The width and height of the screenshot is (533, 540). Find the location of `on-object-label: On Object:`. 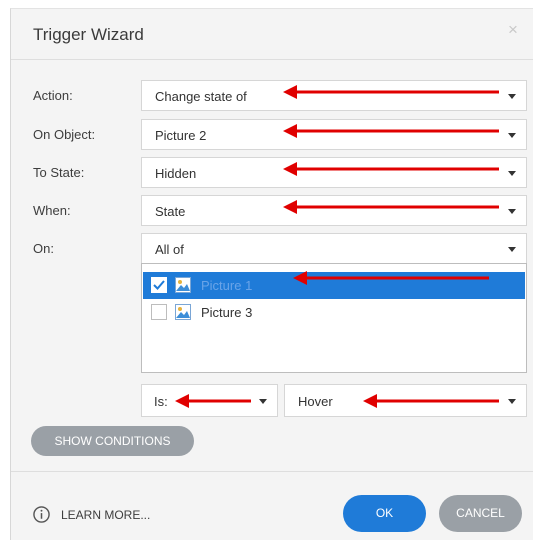

on-object-label: On Object: is located at coordinates (64, 134).